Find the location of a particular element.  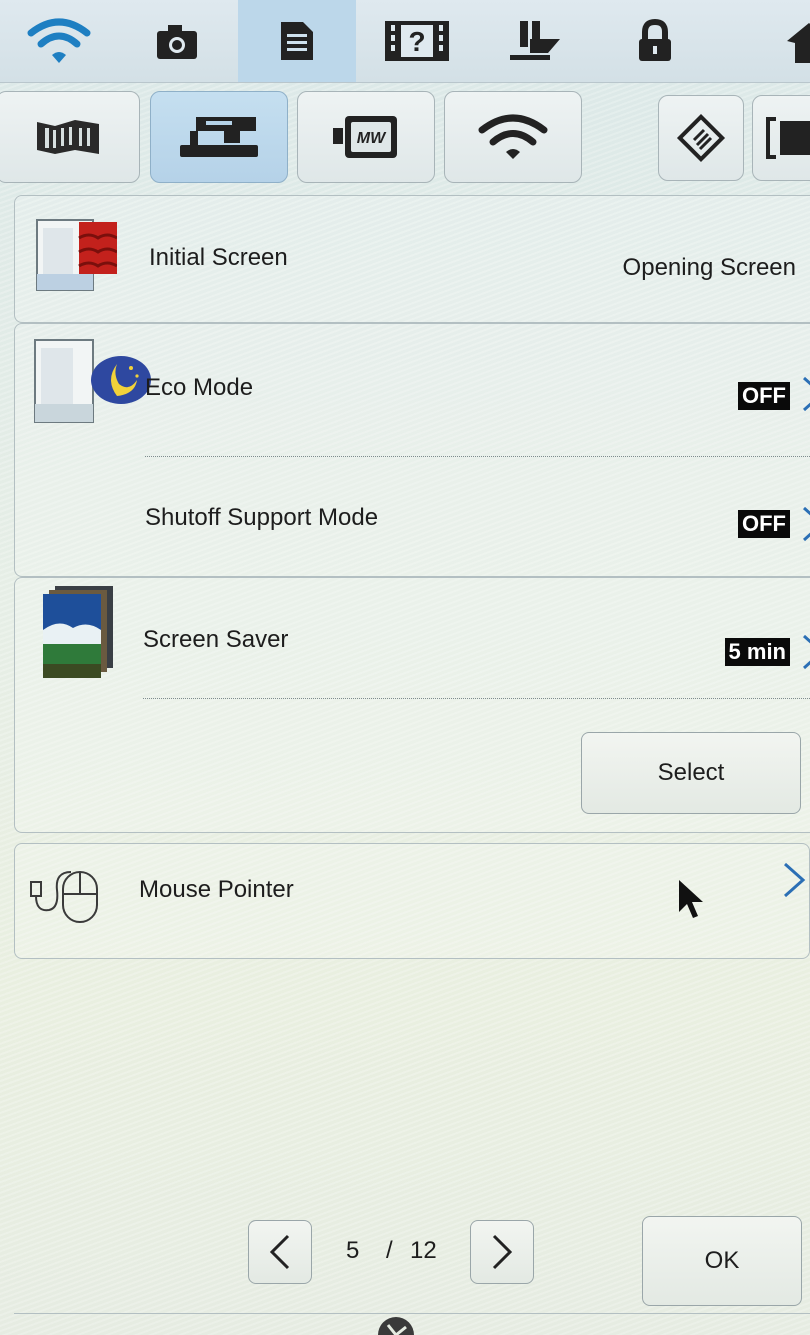

ok-button: OK is located at coordinates (722, 1261).